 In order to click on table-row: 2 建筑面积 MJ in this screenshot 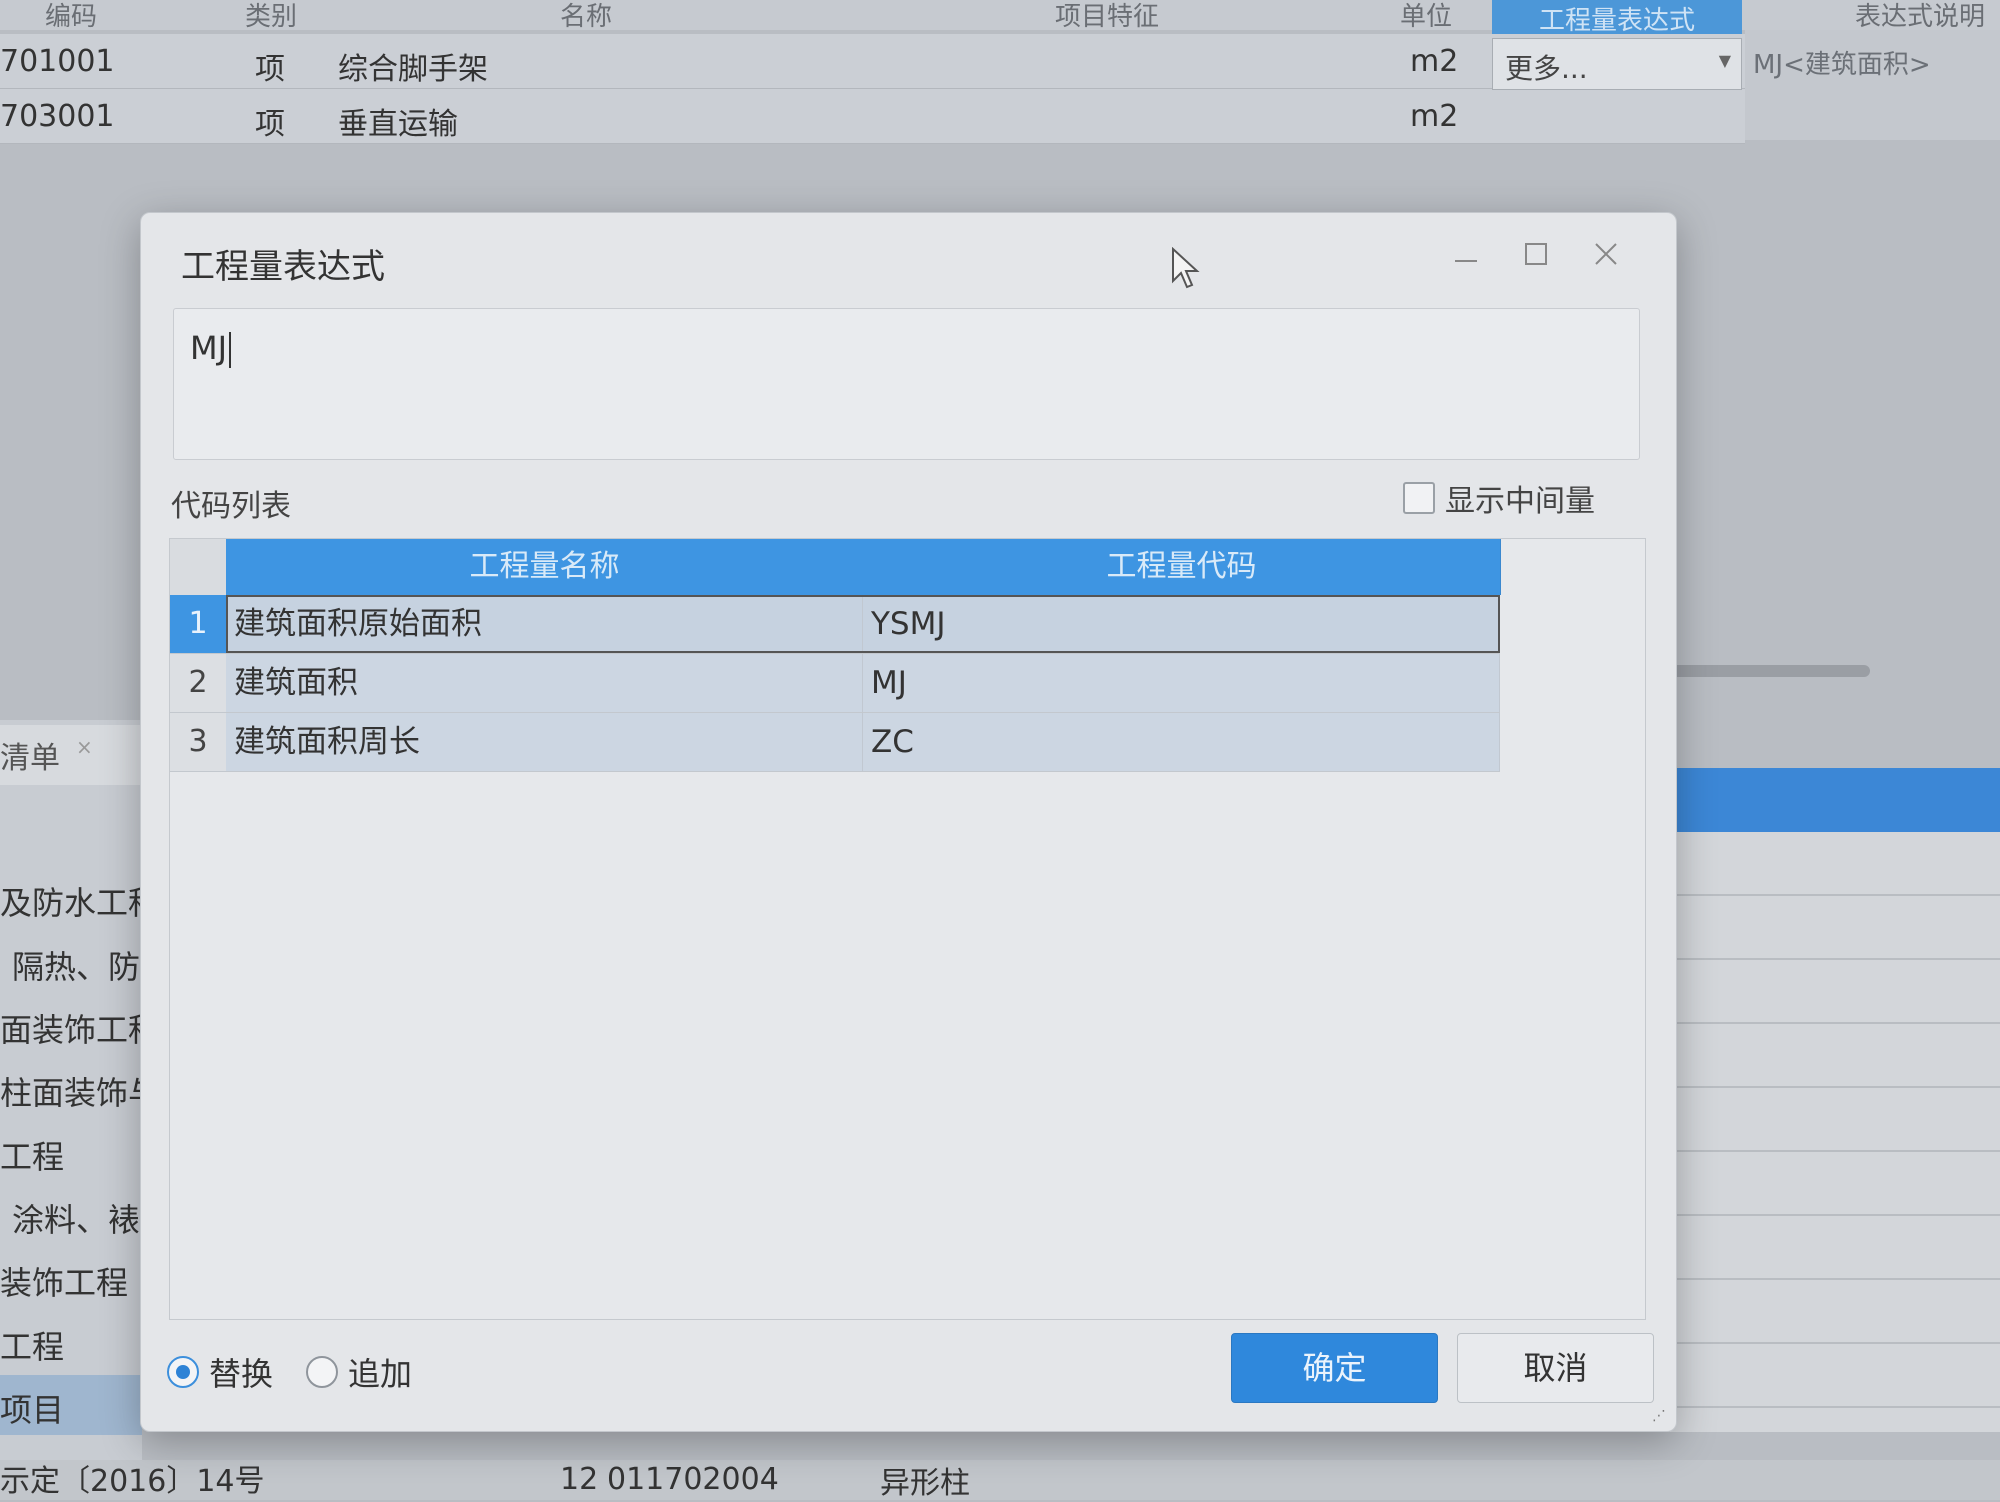, I will do `click(835, 683)`.